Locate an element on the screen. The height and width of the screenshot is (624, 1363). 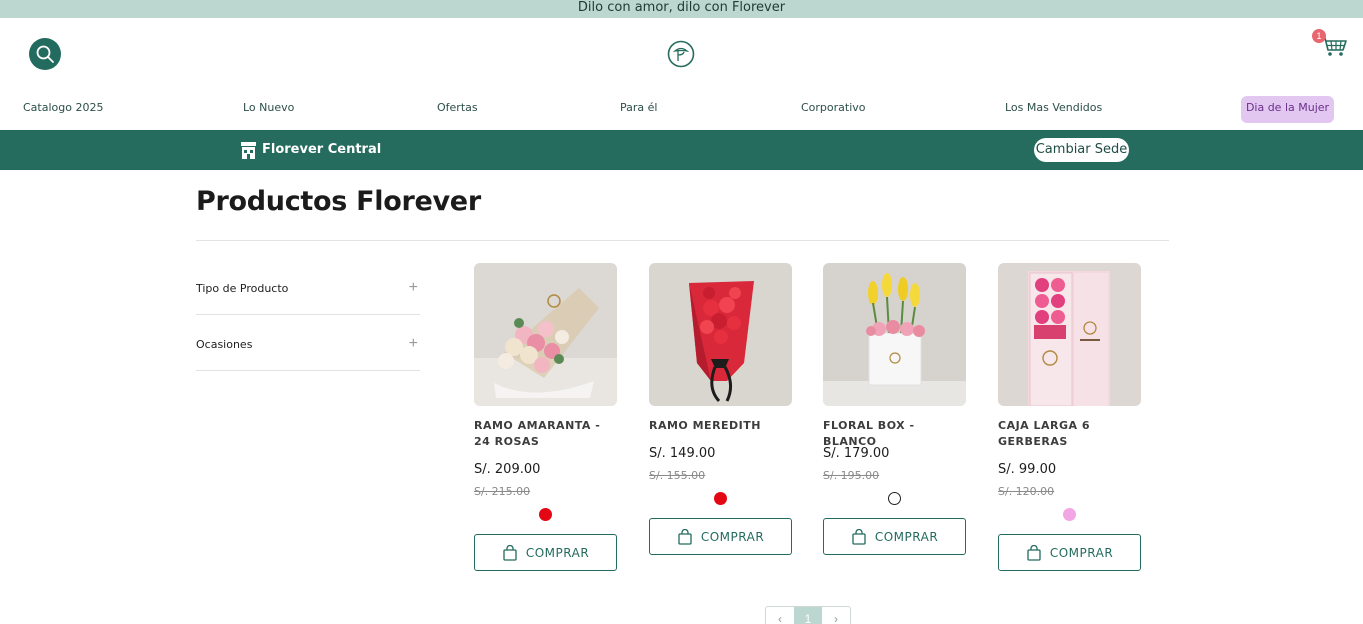
nav-item-lo-nuevo: Lo Nuevo is located at coordinates (268, 107).